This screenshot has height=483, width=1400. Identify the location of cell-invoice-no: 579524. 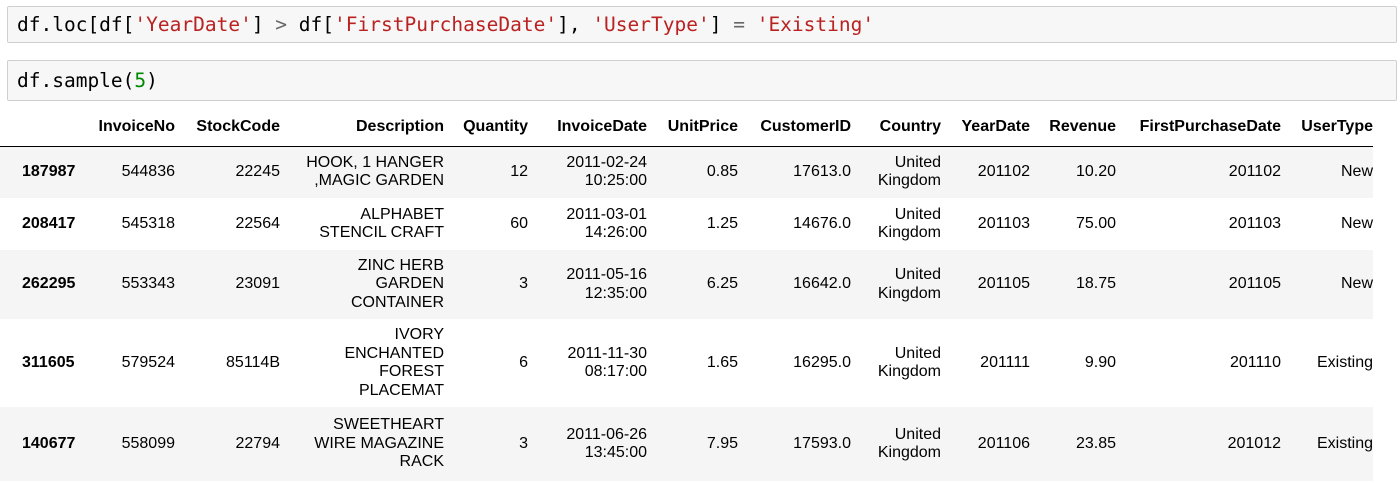
(148, 362).